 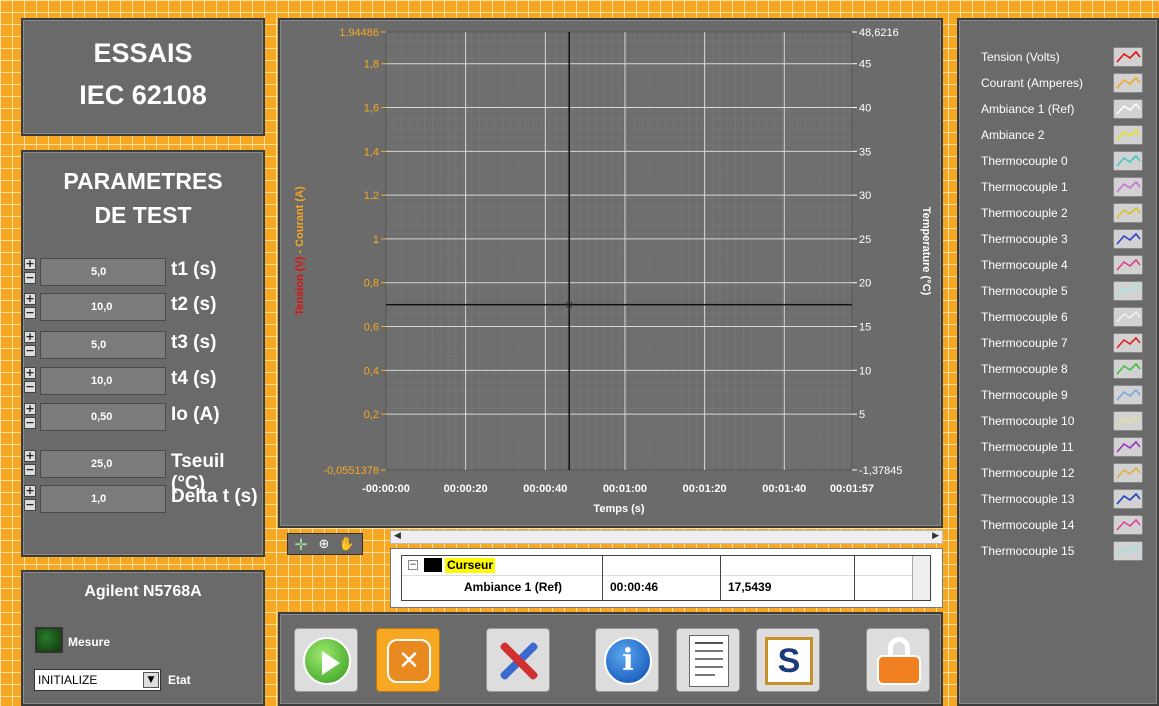 I want to click on collapse-icon: −, so click(x=413, y=565).